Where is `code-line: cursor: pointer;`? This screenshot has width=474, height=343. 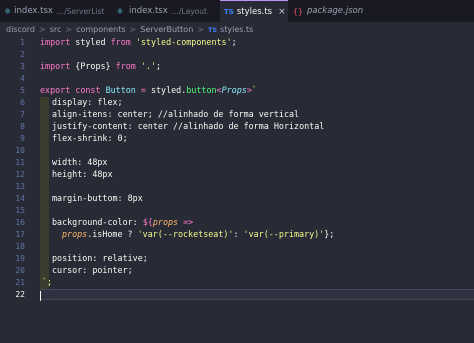 code-line: cursor: pointer; is located at coordinates (92, 270).